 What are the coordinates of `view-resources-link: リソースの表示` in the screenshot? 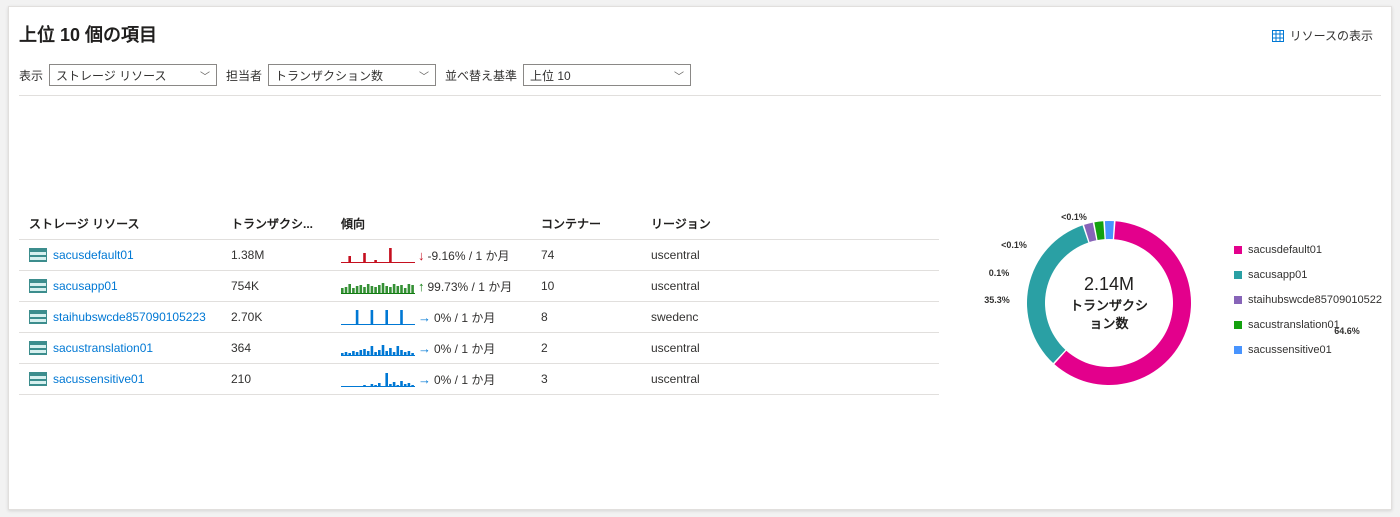 It's located at (1322, 35).